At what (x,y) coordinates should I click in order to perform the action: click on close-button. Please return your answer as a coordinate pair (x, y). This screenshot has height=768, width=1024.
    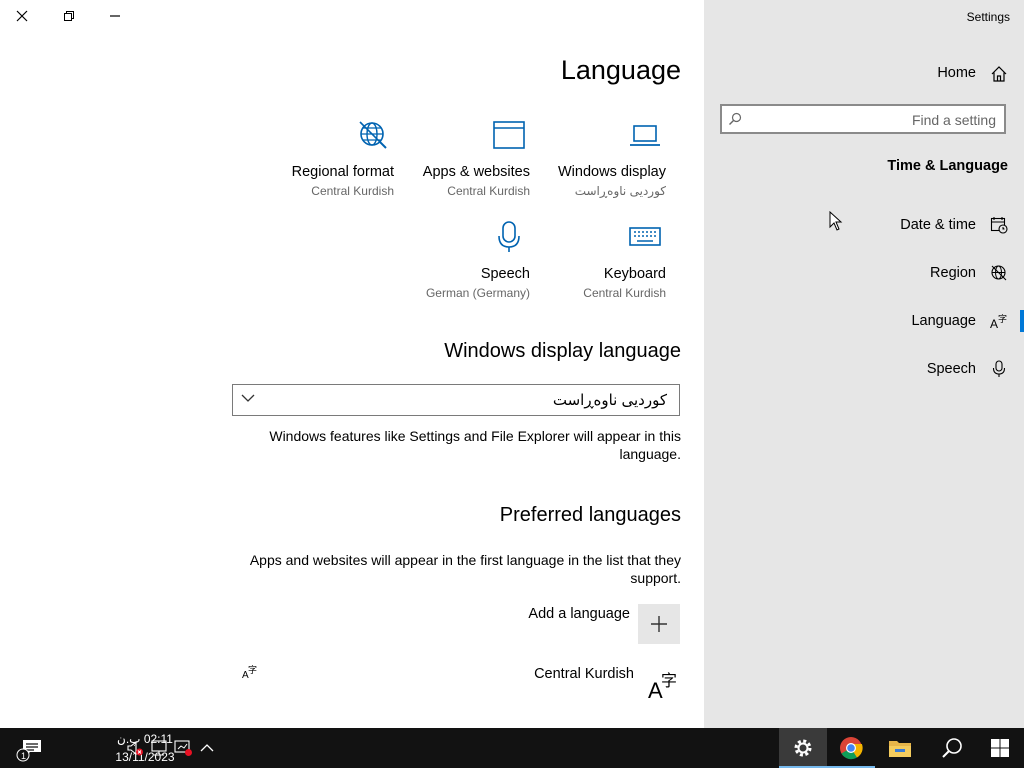
    Looking at the image, I should click on (22, 16).